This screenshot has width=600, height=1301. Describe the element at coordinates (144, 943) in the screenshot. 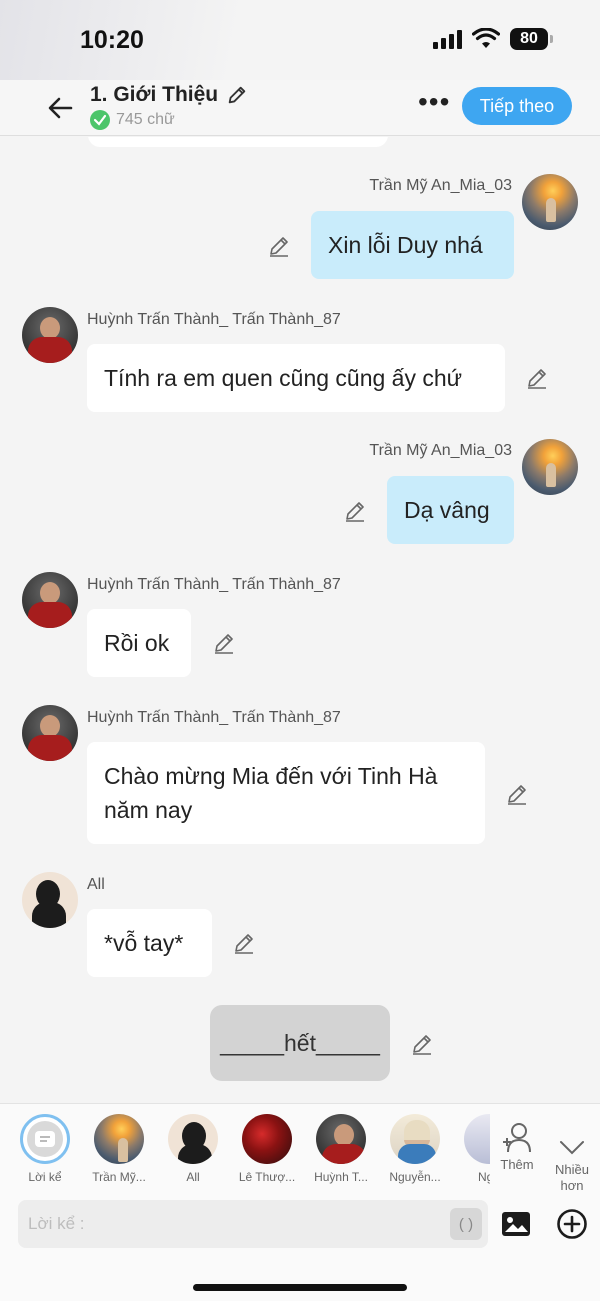

I see `message-text: *vỗ tay*` at that location.